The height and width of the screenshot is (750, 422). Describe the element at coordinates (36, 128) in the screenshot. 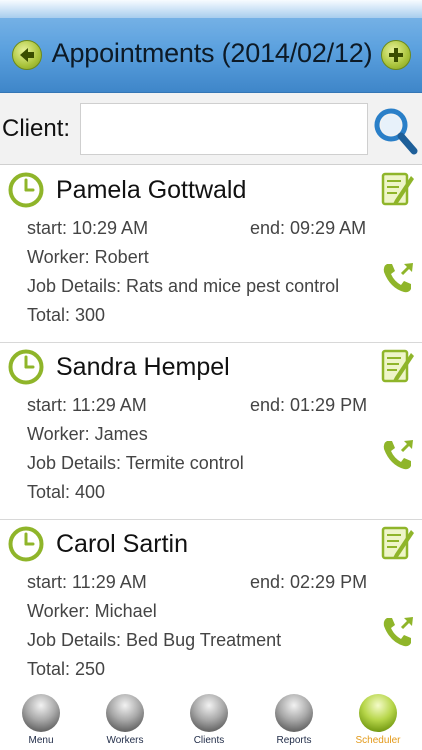

I see `client-label: Client:` at that location.